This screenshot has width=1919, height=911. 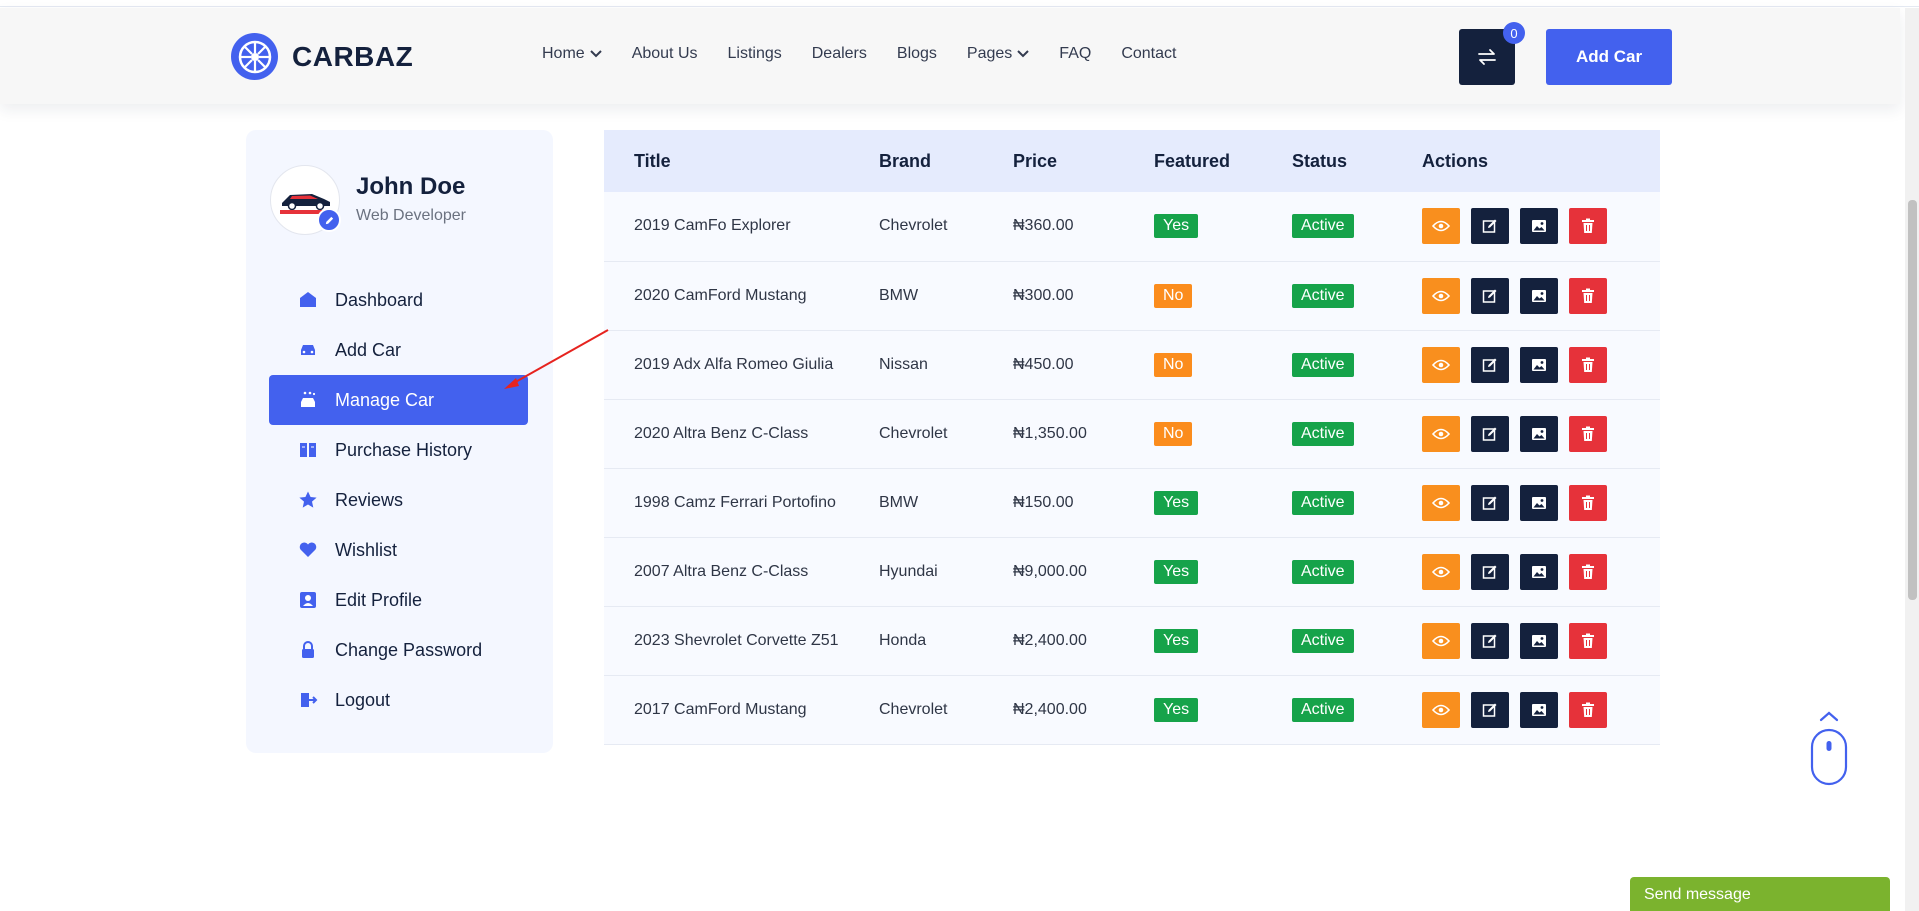 I want to click on price-cell: ₦360.00, so click(x=1043, y=226).